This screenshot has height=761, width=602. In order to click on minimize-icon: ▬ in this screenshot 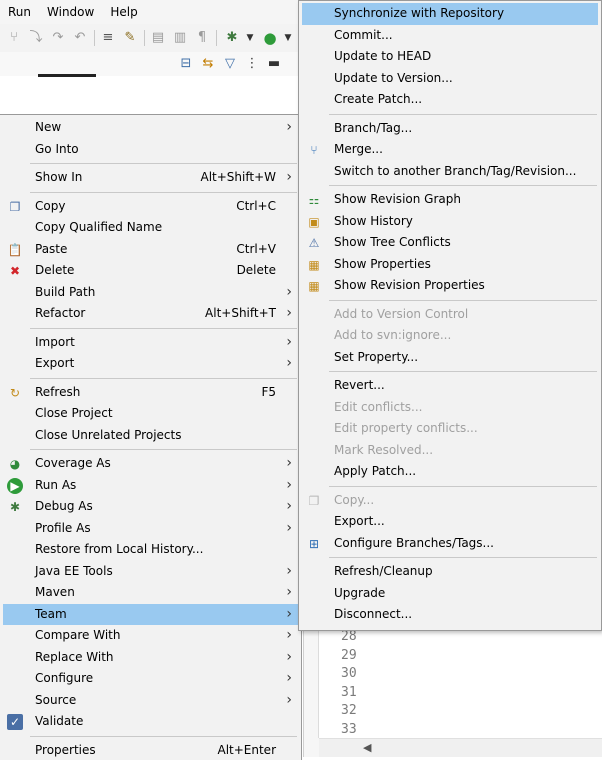, I will do `click(274, 64)`.